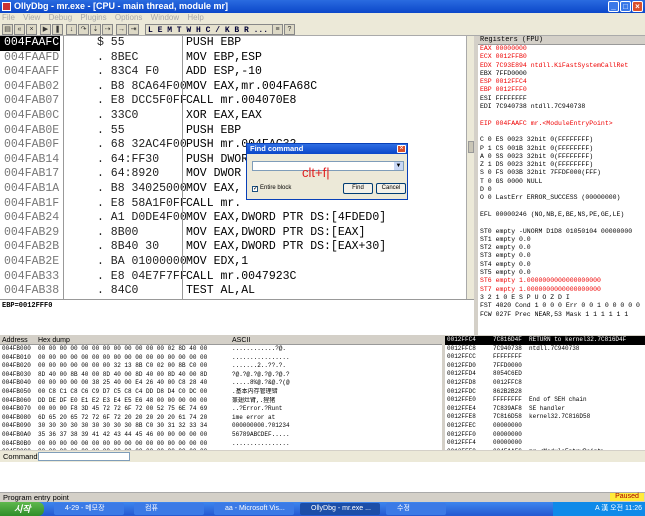 The width and height of the screenshot is (645, 516). I want to click on stack-row: 0012FFE8 7C816D58 kernel32.7C816D58, so click(545, 417).